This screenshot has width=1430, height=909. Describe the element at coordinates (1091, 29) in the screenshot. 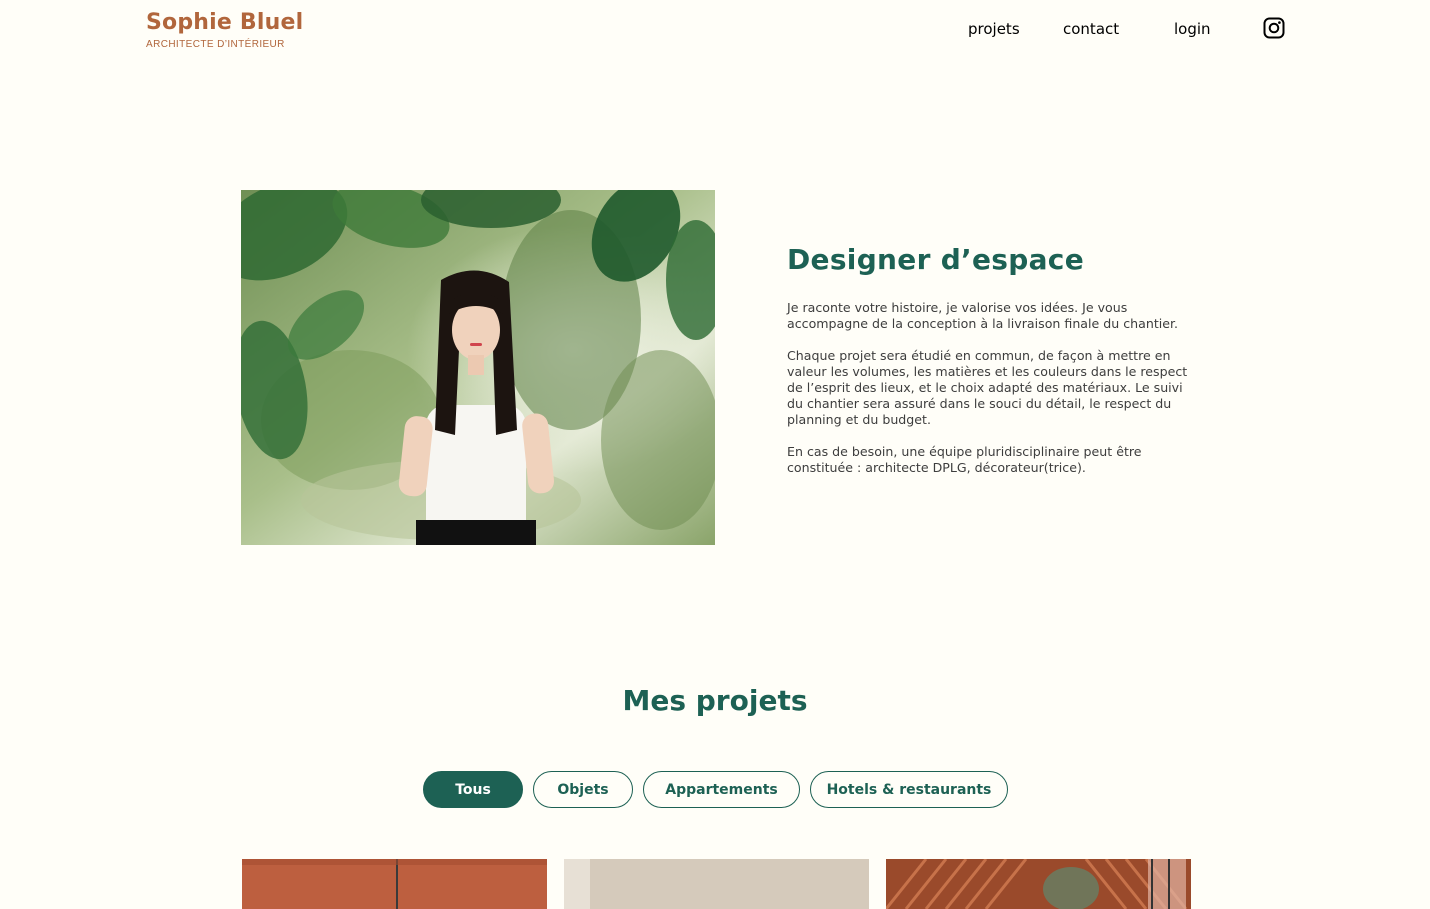

I see `nav-contact: contact` at that location.